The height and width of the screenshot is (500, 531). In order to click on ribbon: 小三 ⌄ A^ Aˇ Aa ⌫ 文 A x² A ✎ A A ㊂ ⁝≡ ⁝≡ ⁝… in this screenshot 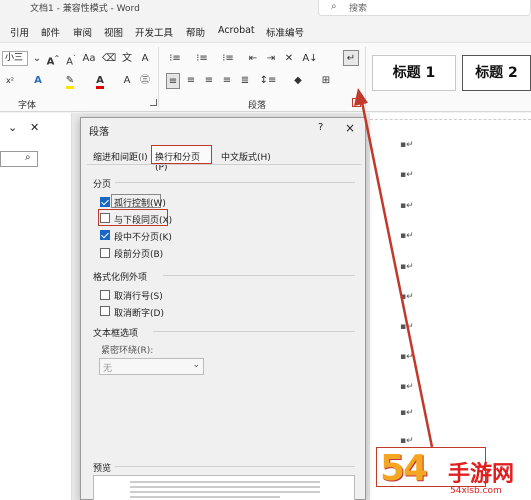, I will do `click(265, 77)`.